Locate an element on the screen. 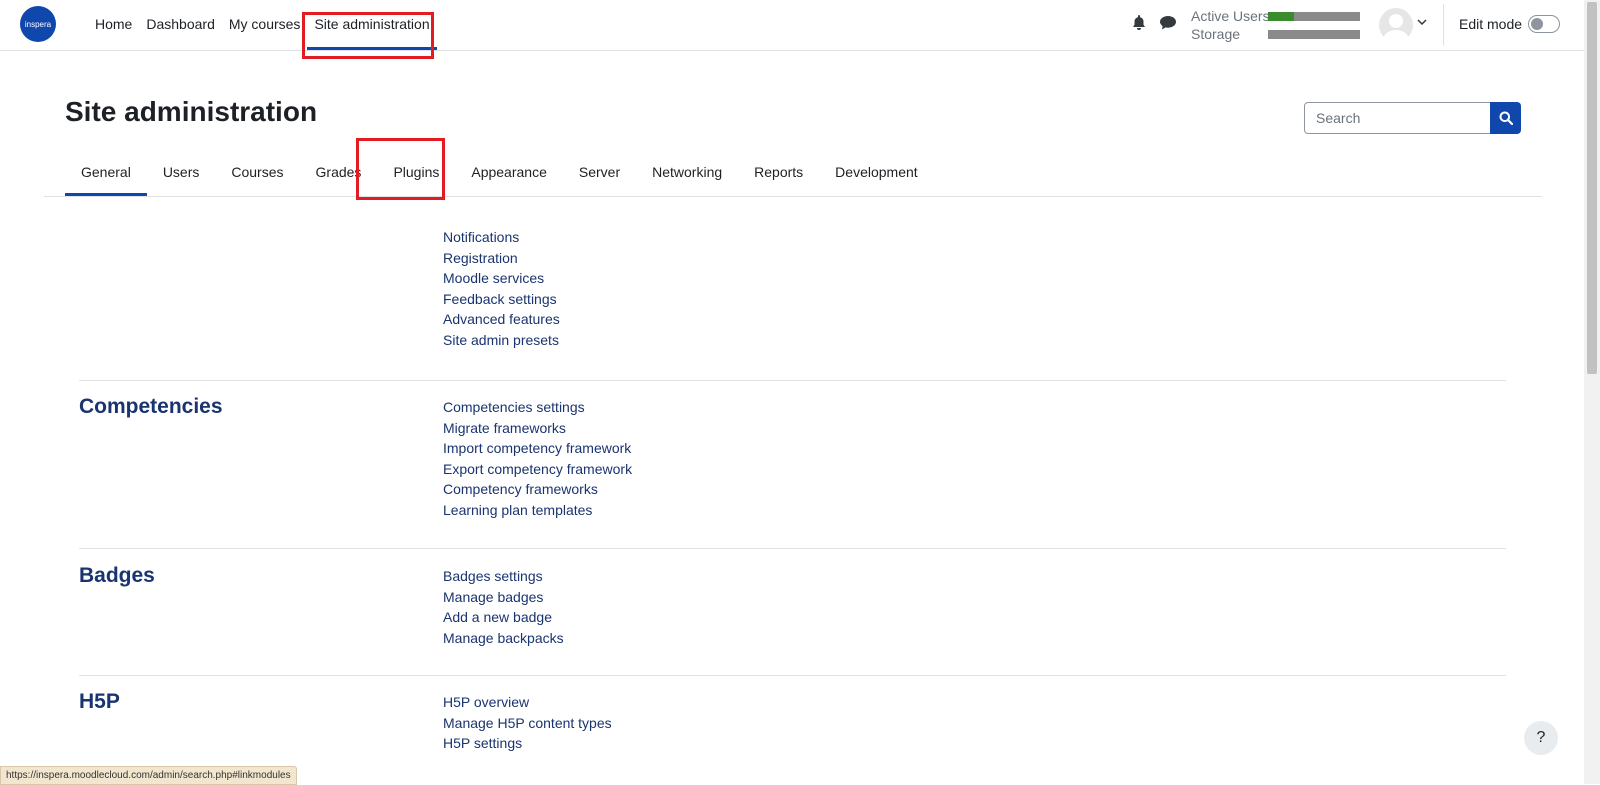 The height and width of the screenshot is (785, 1600). link-h5p-overview: H5P overview is located at coordinates (527, 702).